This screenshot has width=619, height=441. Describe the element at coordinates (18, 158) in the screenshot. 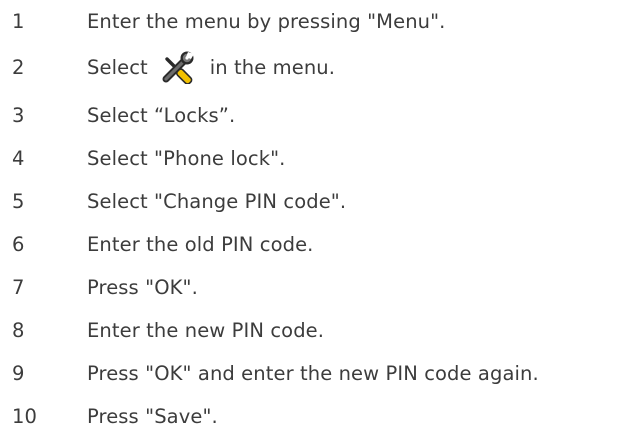

I see `step-number: 4` at that location.